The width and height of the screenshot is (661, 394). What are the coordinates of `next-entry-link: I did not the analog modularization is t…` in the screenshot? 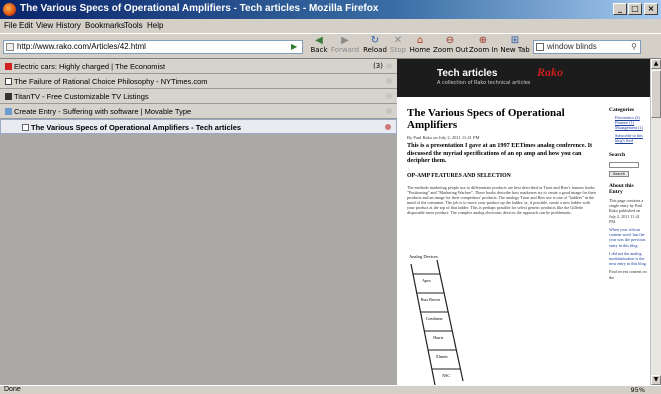 It's located at (628, 259).